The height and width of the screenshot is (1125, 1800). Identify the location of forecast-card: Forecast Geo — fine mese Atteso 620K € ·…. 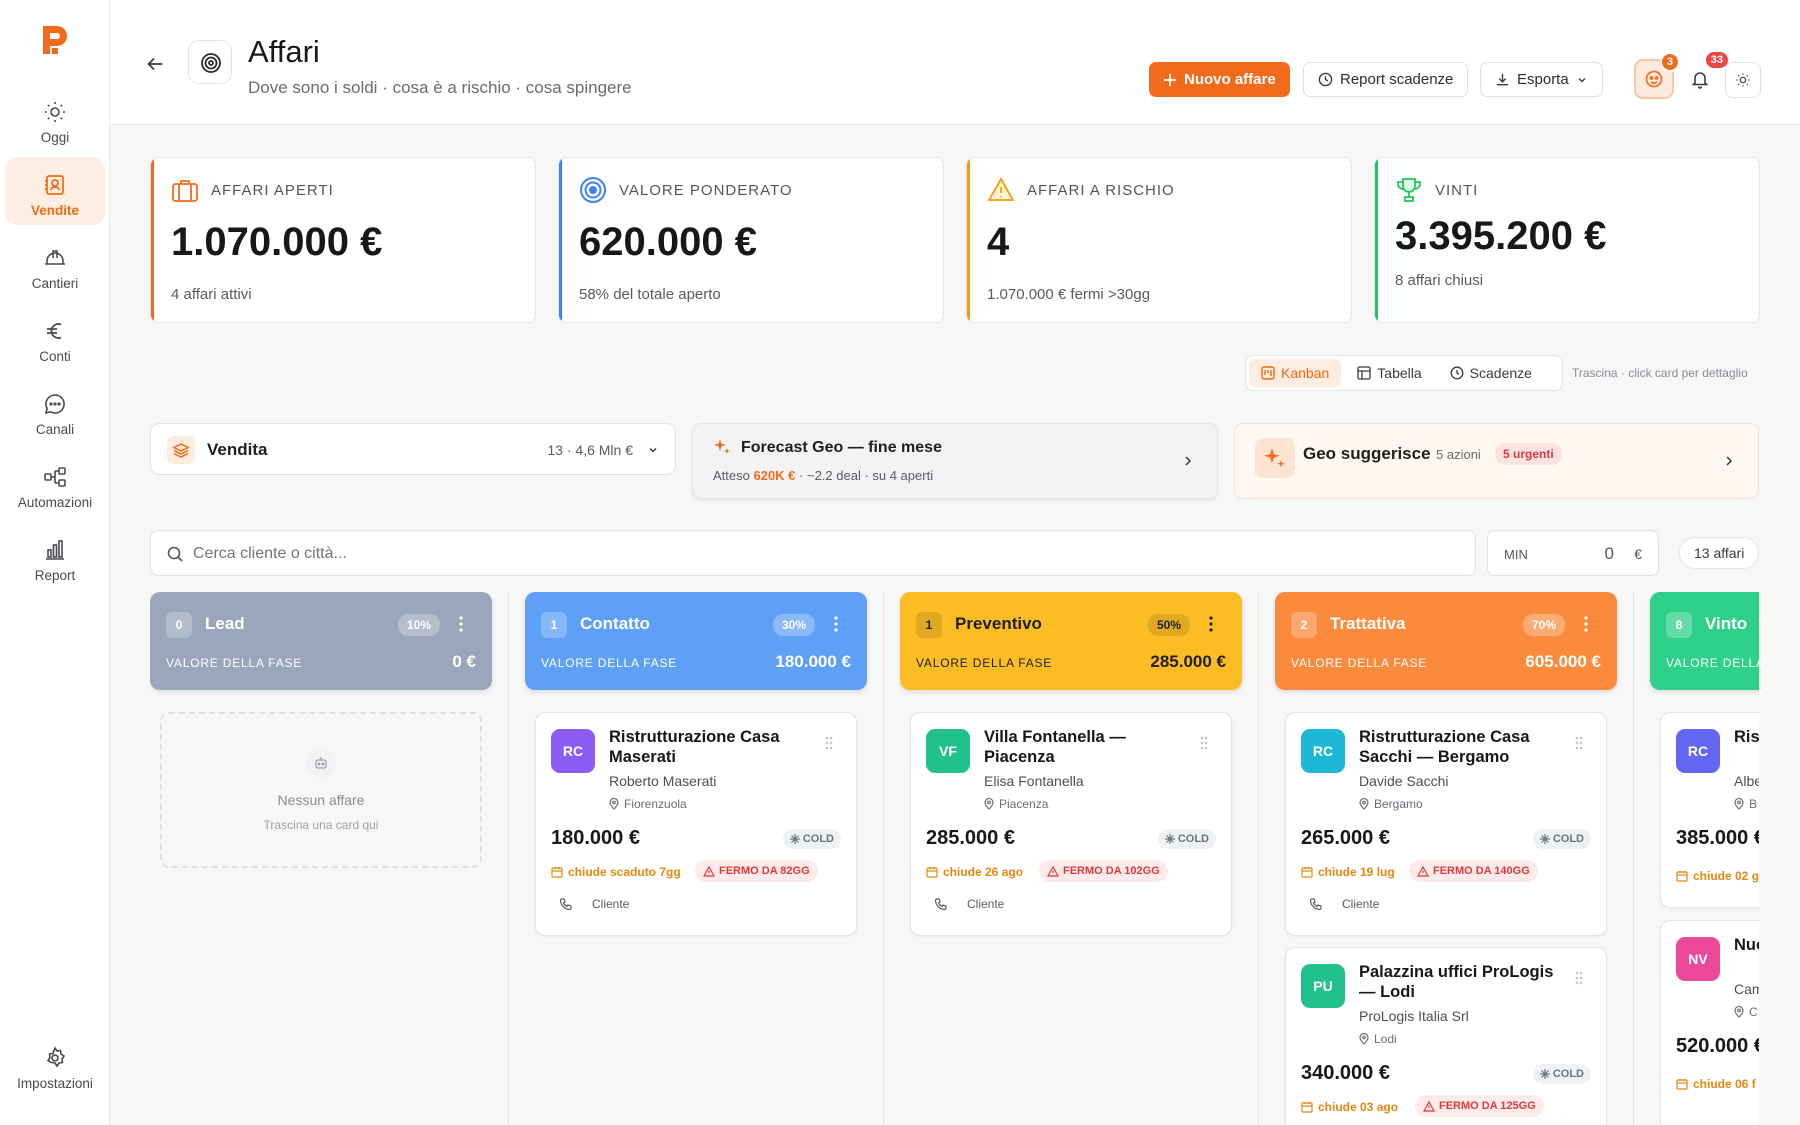
(955, 461).